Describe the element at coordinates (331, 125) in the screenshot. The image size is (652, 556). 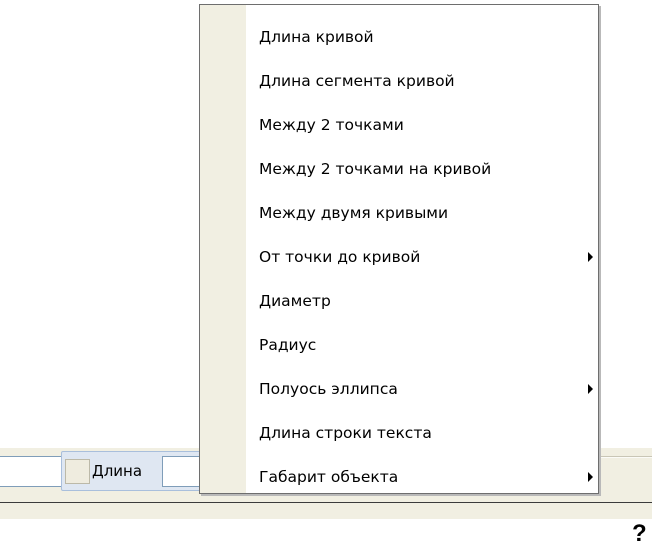
I see `menu-item-label: Между 2 точками` at that location.